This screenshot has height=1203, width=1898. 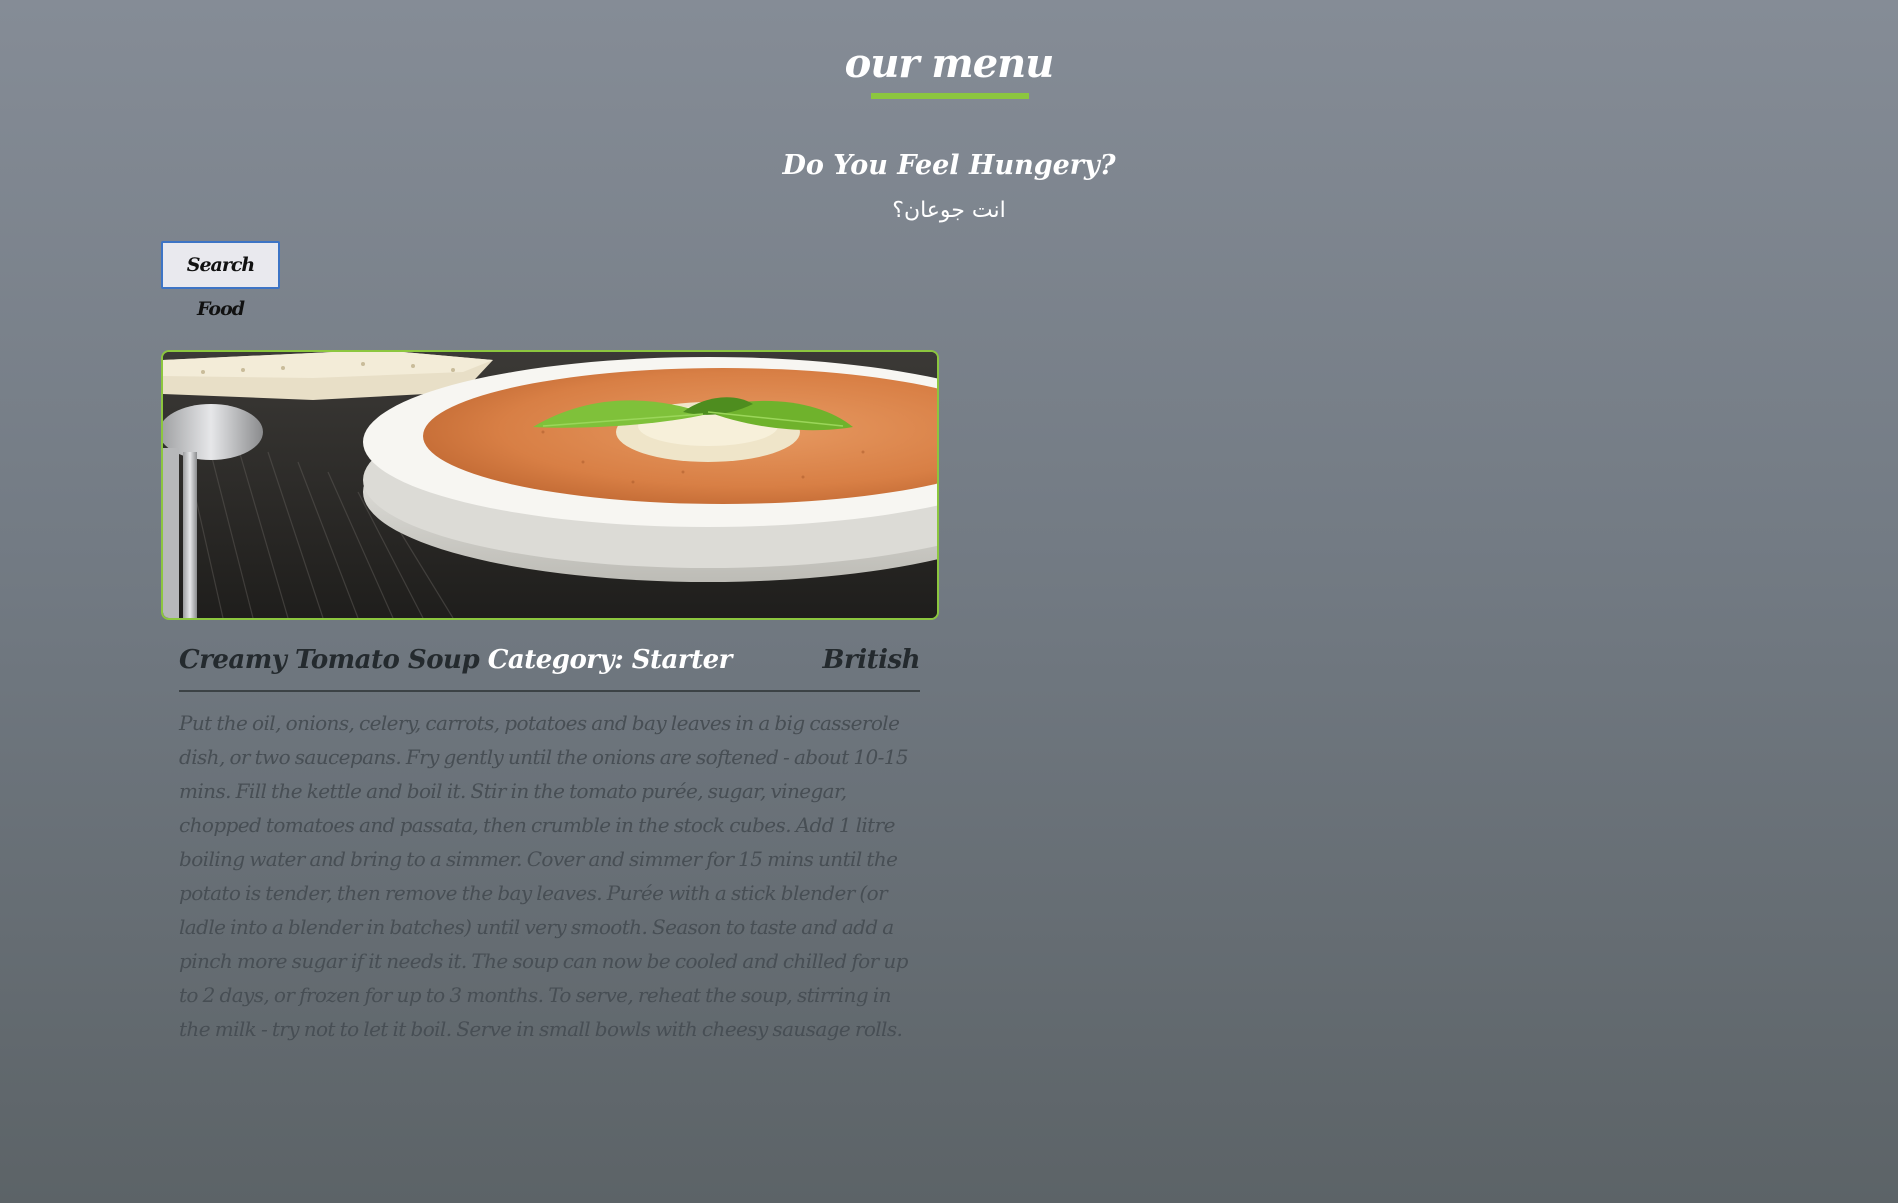 I want to click on search-food-button: Search Food, so click(x=220, y=280).